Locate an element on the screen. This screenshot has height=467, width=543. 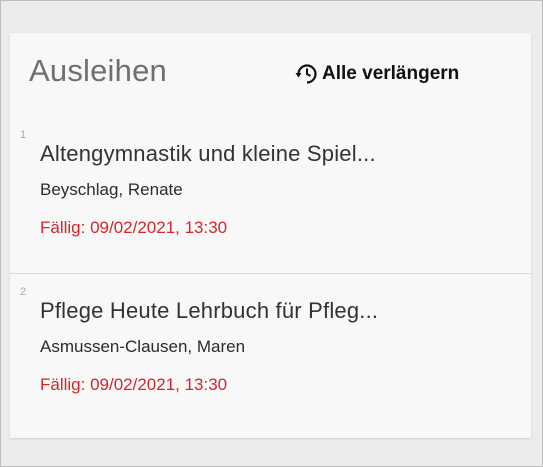
loans-title: Ausleihen is located at coordinates (98, 70).